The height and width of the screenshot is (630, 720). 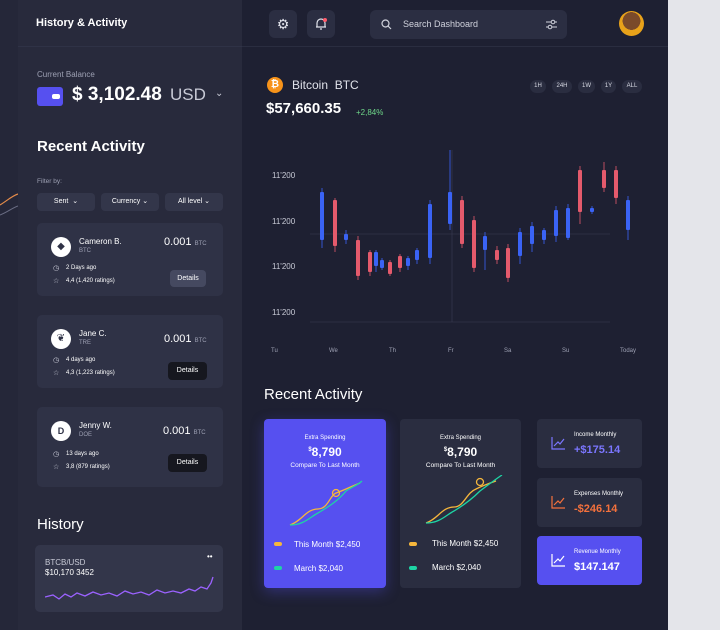 I want to click on income-label: Income Monthly, so click(x=595, y=435).